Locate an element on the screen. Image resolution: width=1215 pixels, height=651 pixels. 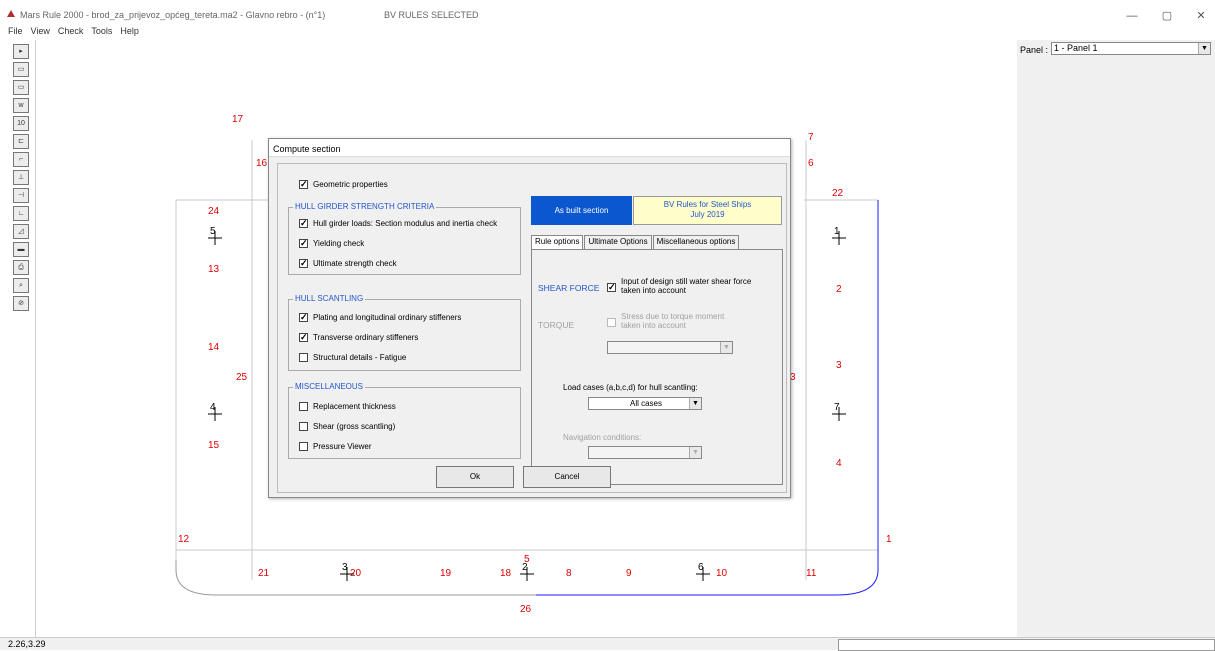
menu-view: View is located at coordinates (40, 32).